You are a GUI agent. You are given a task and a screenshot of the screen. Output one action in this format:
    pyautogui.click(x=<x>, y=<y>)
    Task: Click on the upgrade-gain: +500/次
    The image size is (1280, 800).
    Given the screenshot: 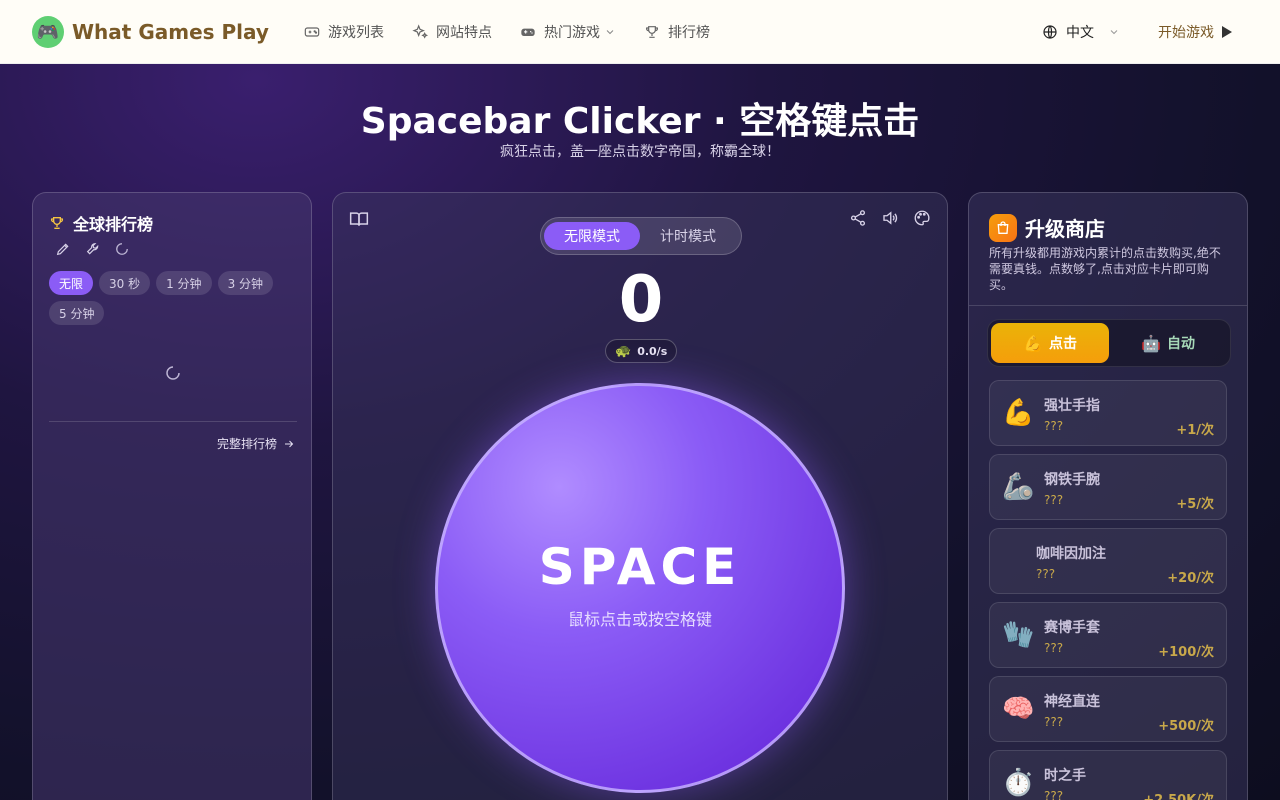 What is the action you would take?
    pyautogui.click(x=1186, y=726)
    